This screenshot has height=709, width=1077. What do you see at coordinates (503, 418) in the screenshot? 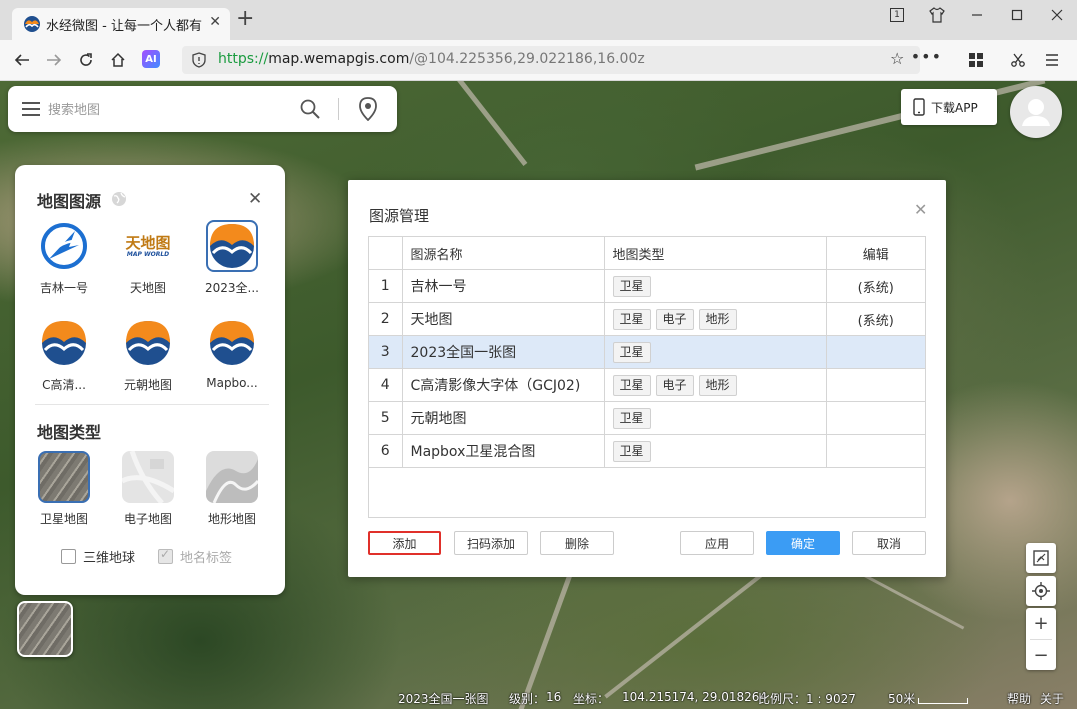
I see `row-name: 元朝地图` at bounding box center [503, 418].